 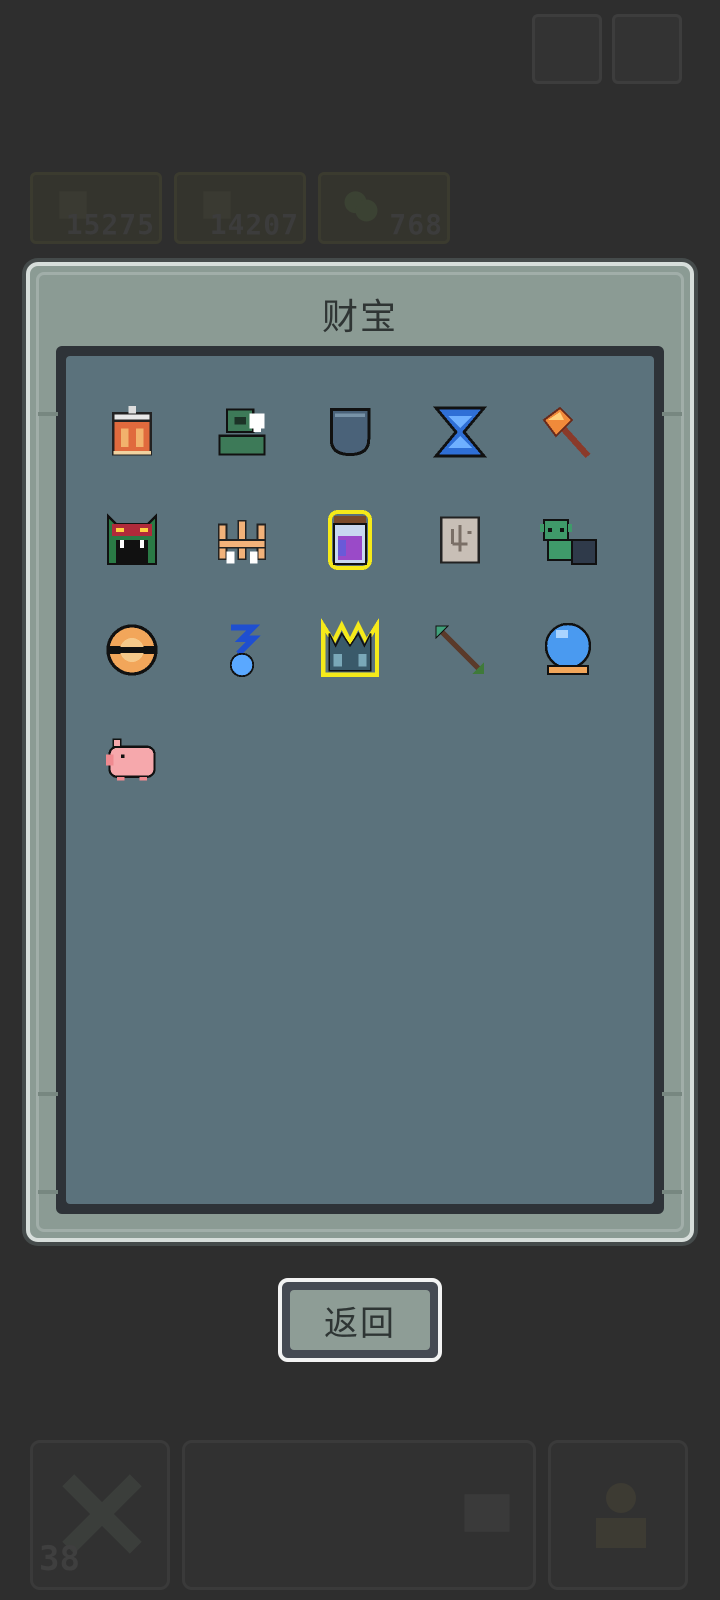 I want to click on treasure-iron-shield, so click(x=350, y=432).